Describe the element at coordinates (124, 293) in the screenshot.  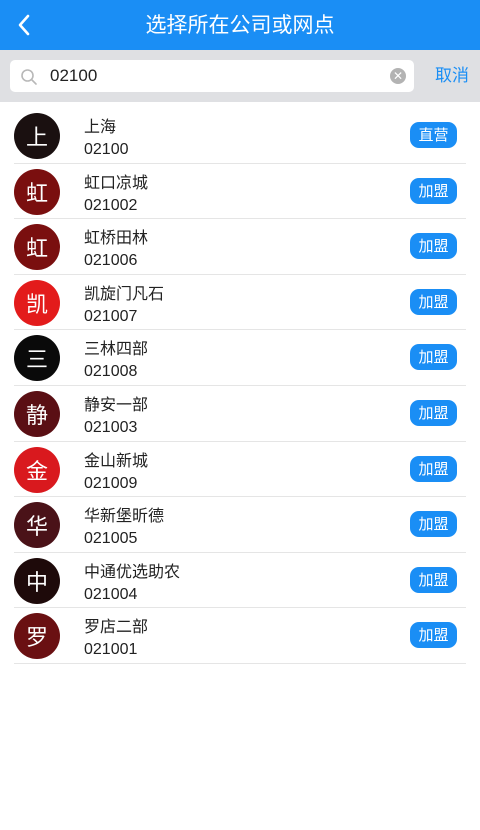
I see `item-name: 凯旋门凡石` at that location.